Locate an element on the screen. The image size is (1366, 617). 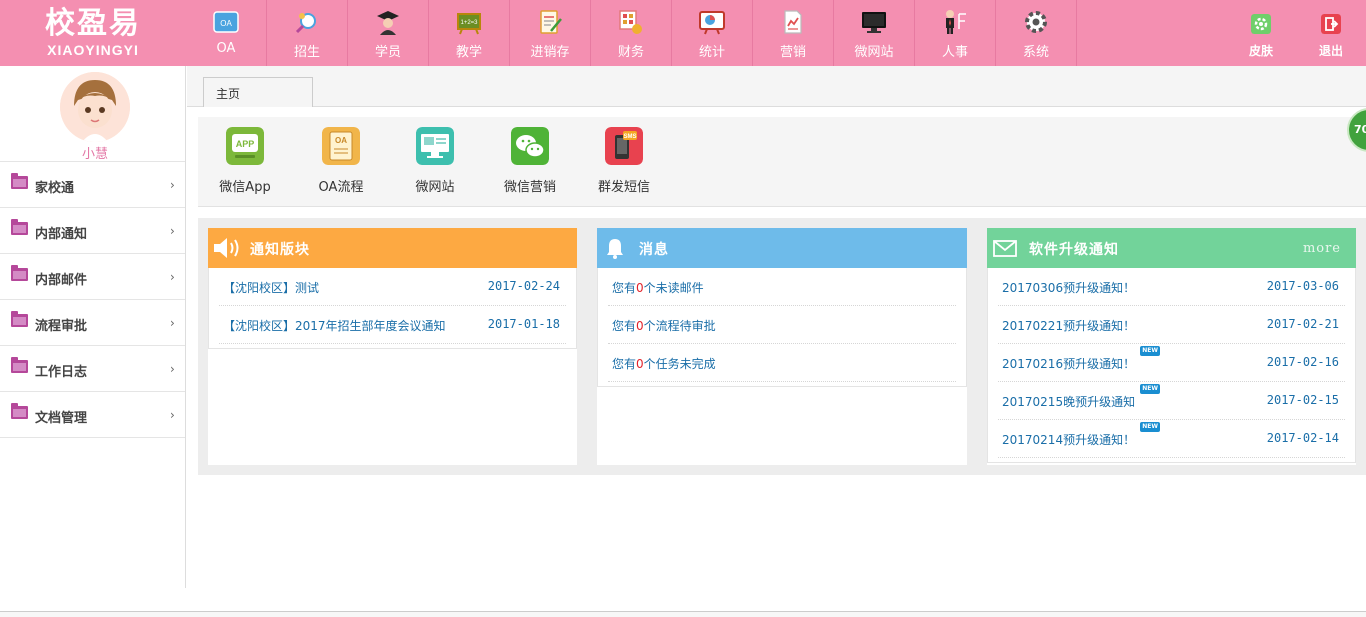
sidebar-item-approval: 流程审批 › is located at coordinates (92, 323).